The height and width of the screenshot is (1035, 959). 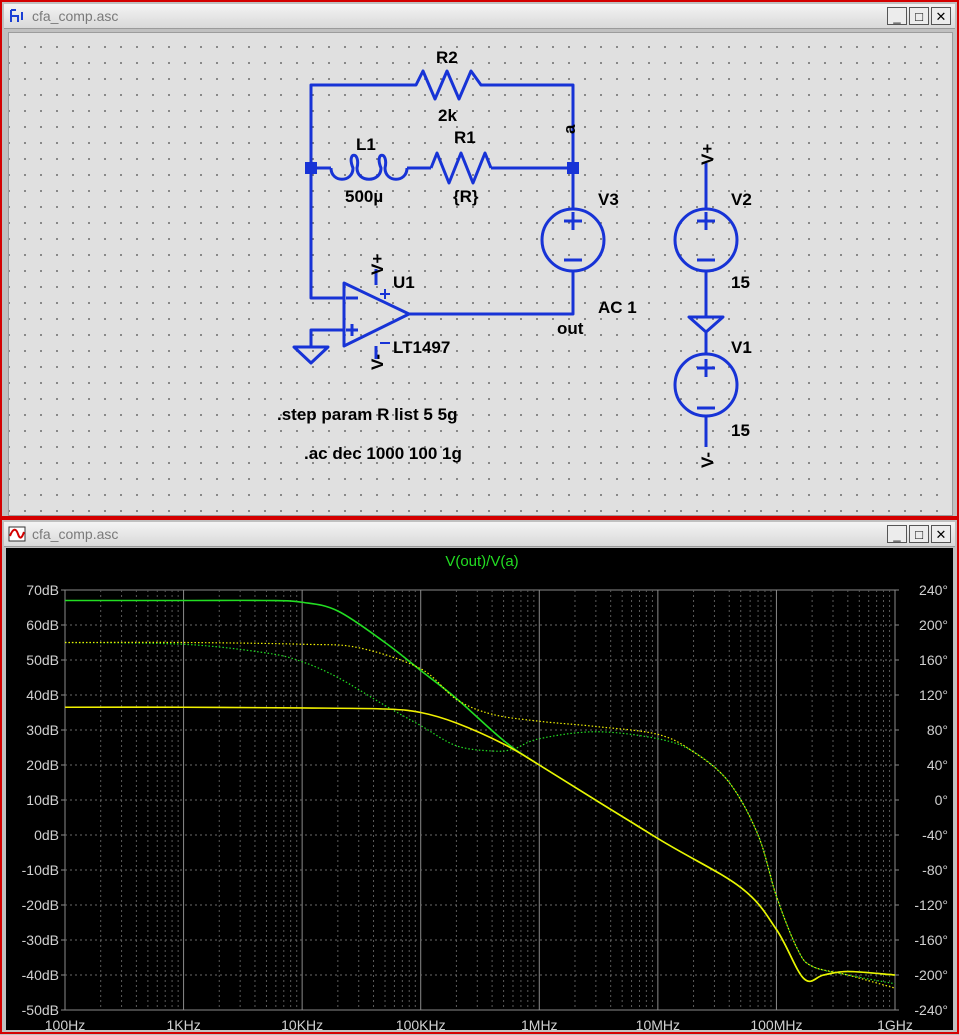 What do you see at coordinates (42, 800) in the screenshot?
I see `y-left-tick-label: 10dB` at bounding box center [42, 800].